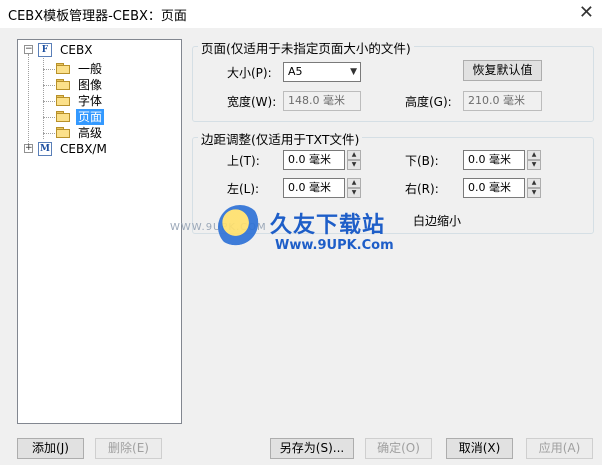 Image resolution: width=602 pixels, height=465 pixels. I want to click on shrink-whitespace-label: 白边缩小, so click(437, 220).